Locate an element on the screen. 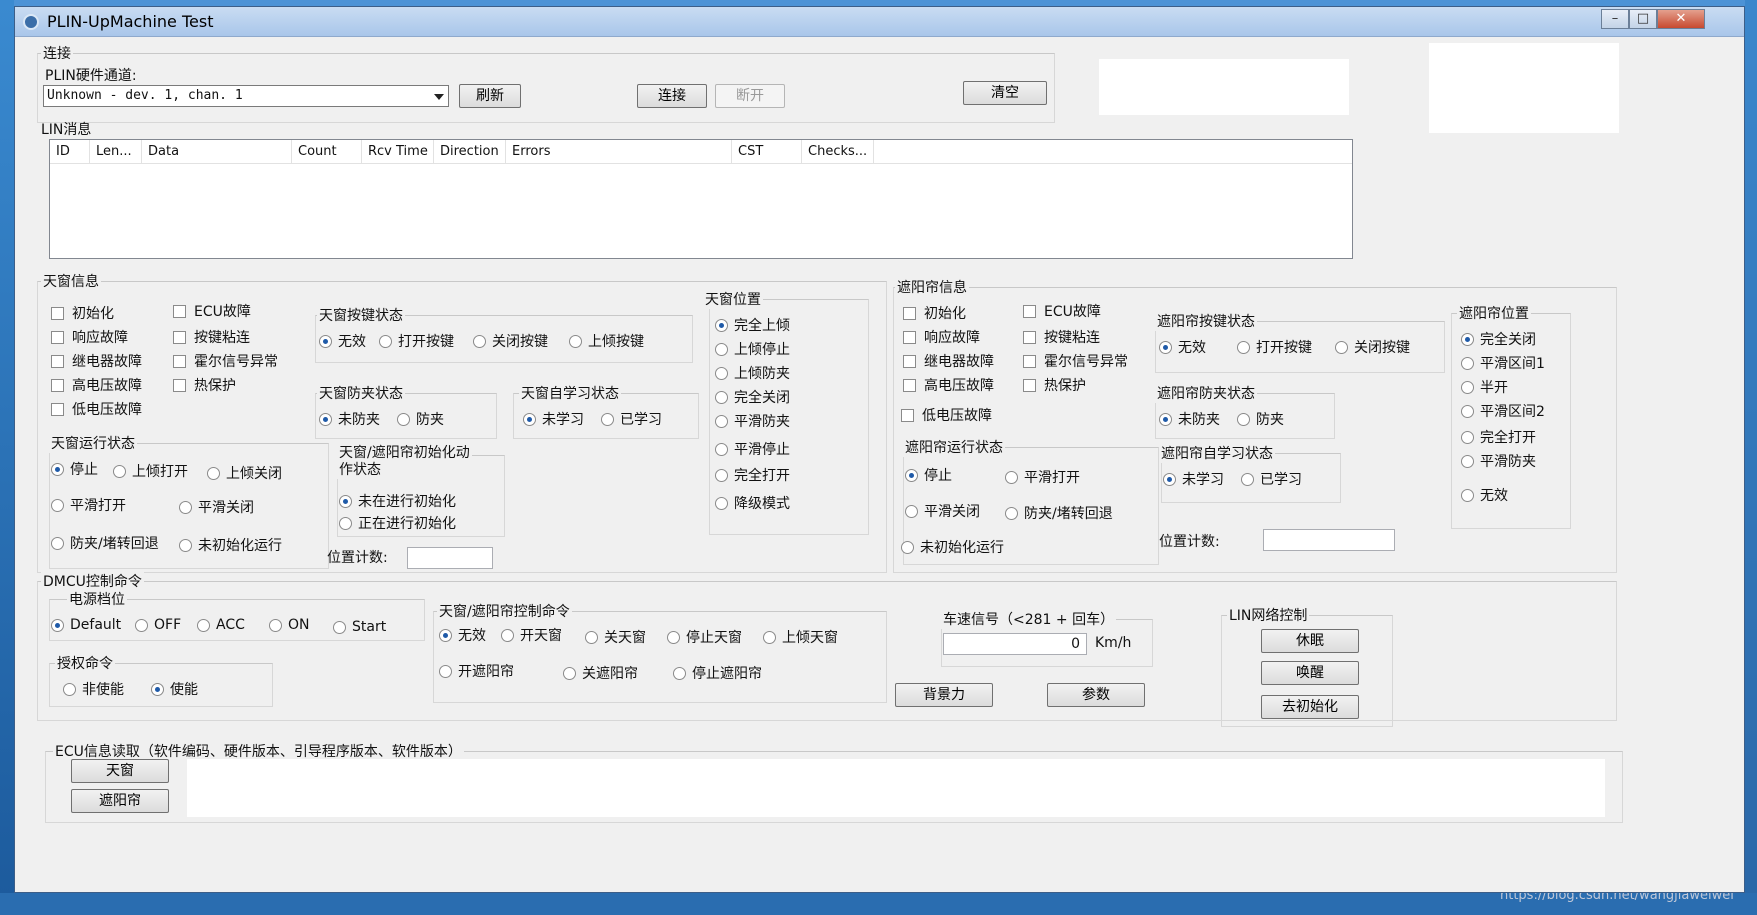  channel-select: Unknown - dev. 1, chan. 1 is located at coordinates (246, 96).